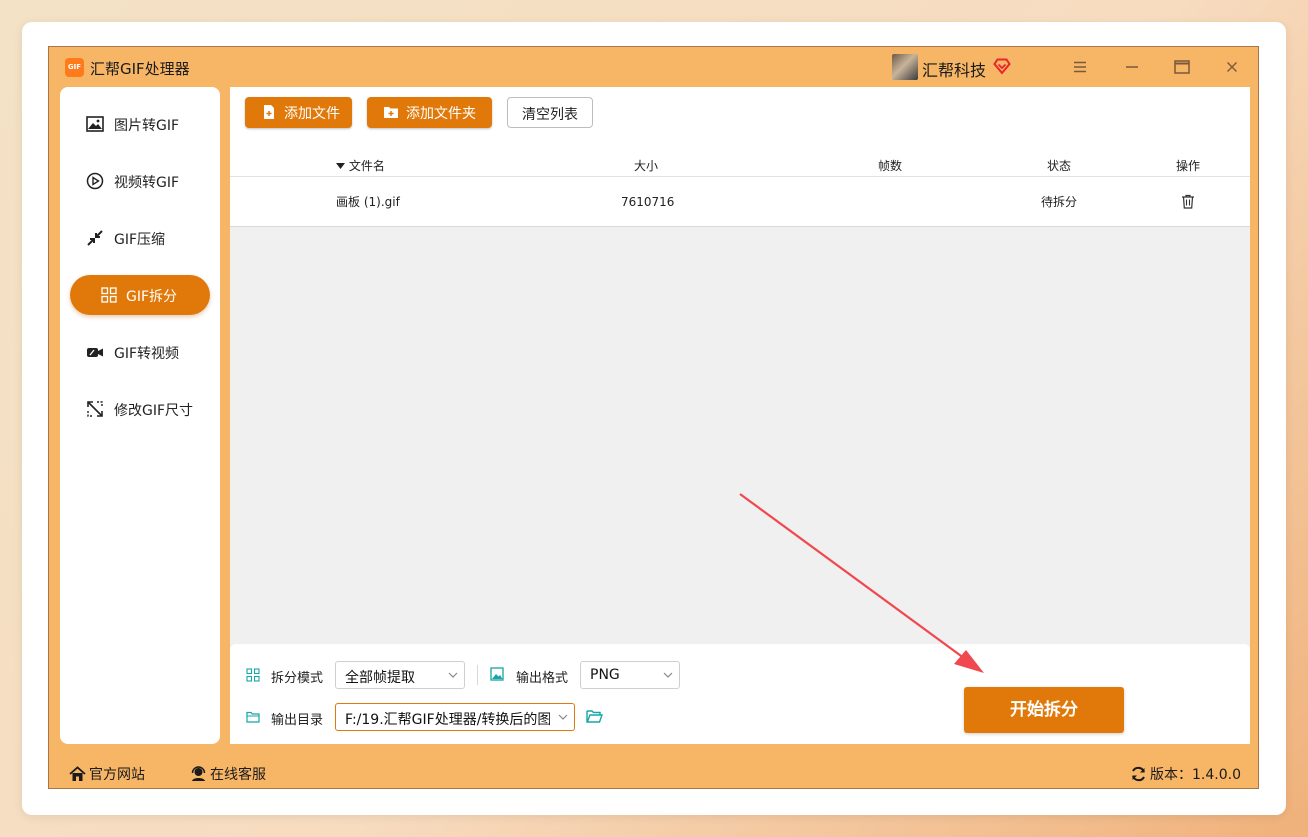 The image size is (1308, 837). I want to click on clear-list-button: 清空列表, so click(550, 112).